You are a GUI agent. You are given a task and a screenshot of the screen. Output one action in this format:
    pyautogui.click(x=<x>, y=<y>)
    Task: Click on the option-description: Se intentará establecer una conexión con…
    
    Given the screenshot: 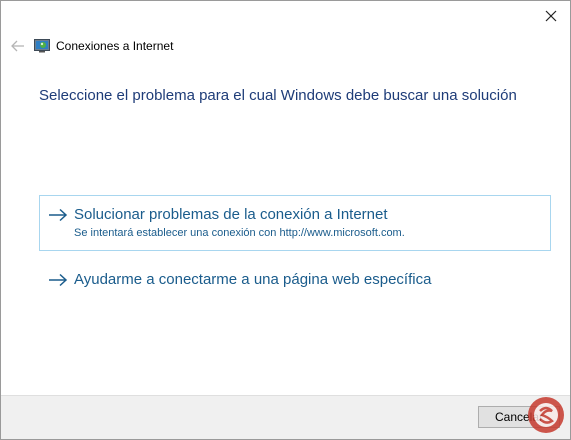 What is the action you would take?
    pyautogui.click(x=239, y=233)
    